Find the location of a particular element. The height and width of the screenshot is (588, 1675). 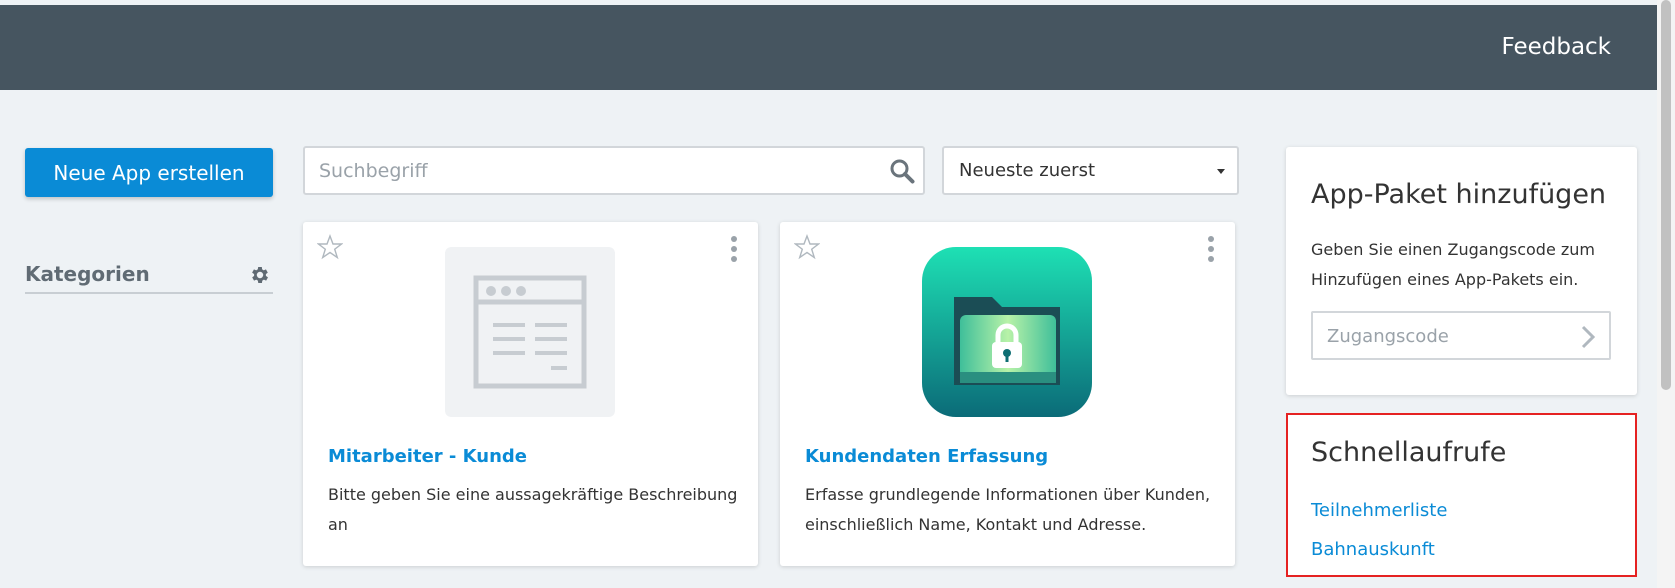

access-code-field is located at coordinates (1461, 335).